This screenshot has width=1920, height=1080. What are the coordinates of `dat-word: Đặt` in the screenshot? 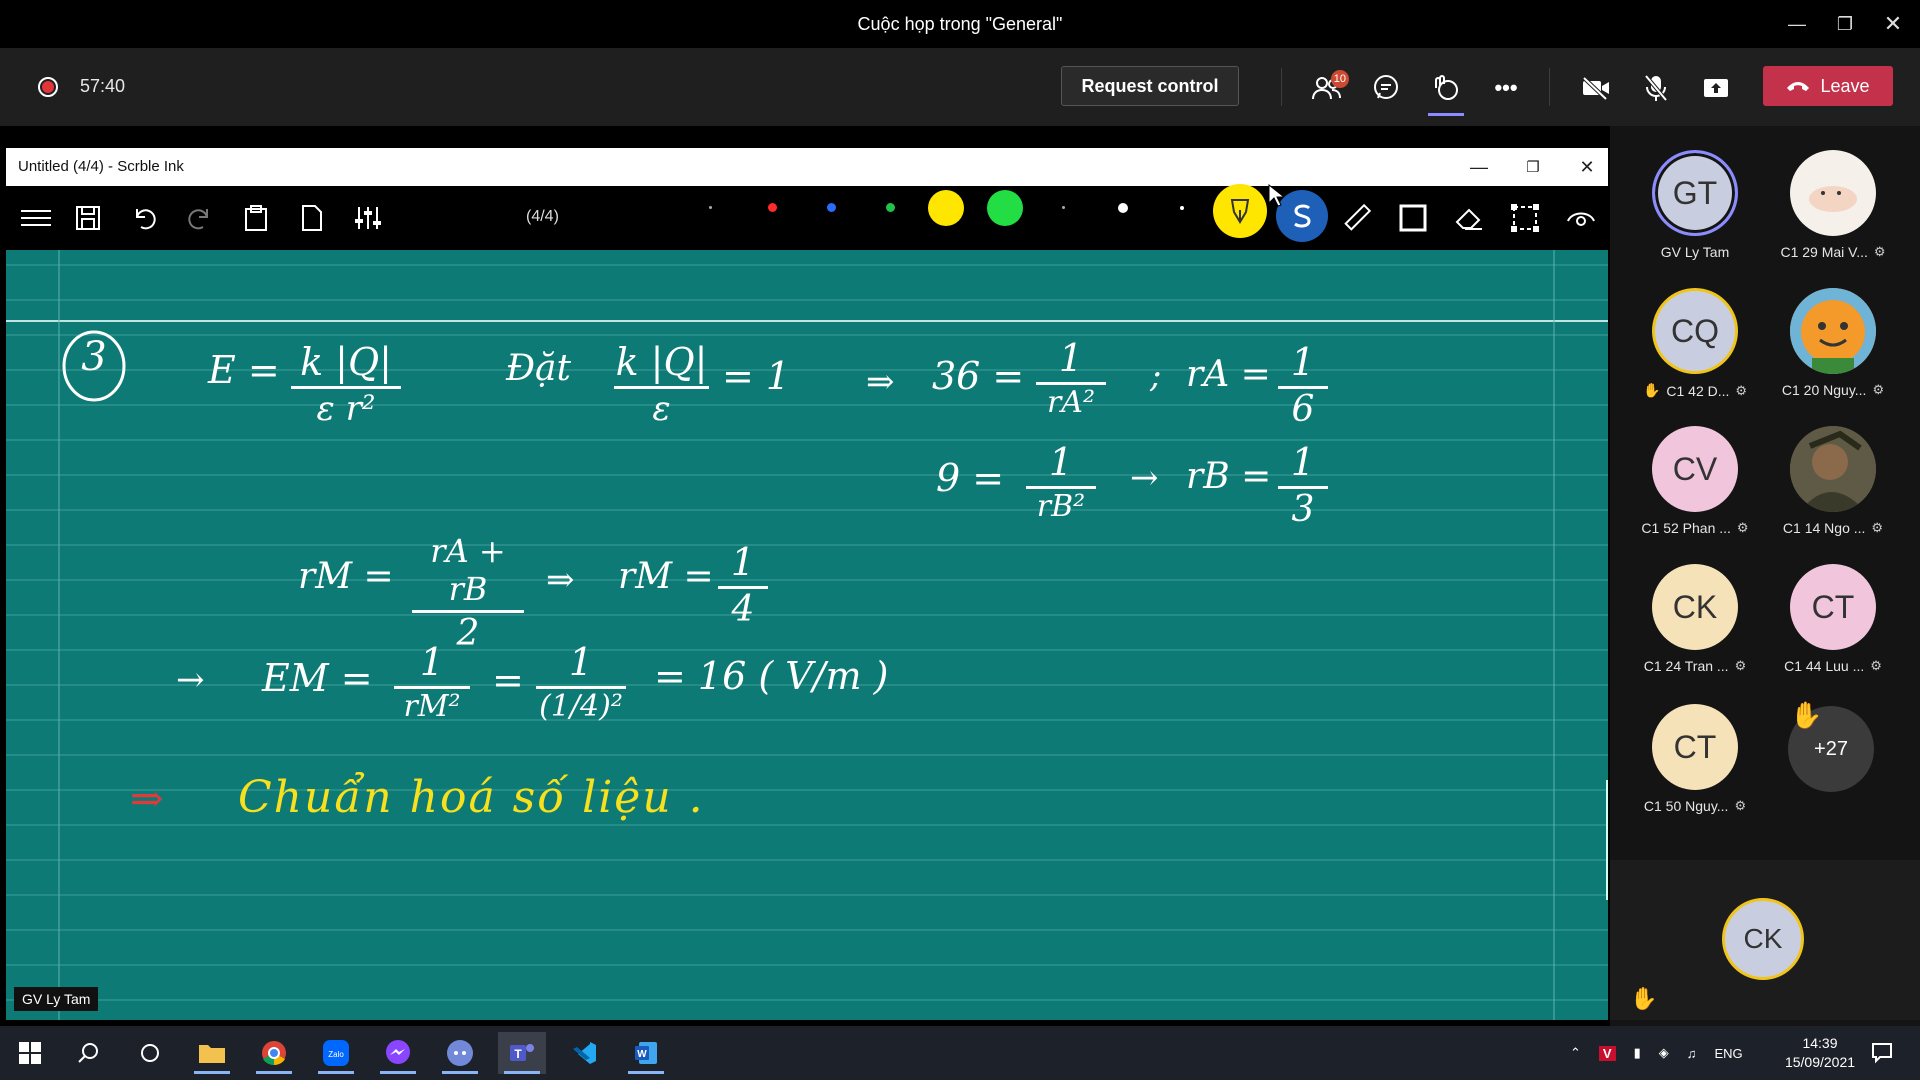 It's located at (538, 368).